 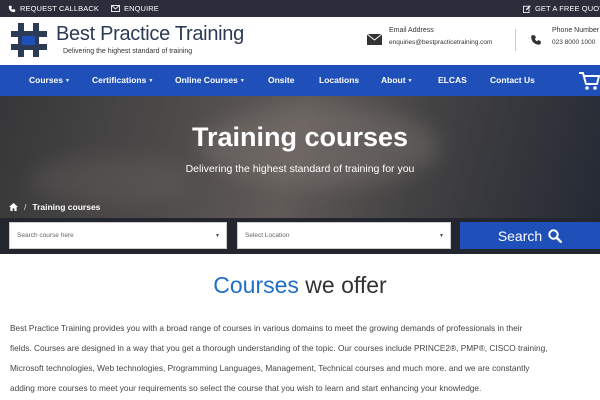 I want to click on breadcrumb-current: Training courses, so click(x=66, y=207).